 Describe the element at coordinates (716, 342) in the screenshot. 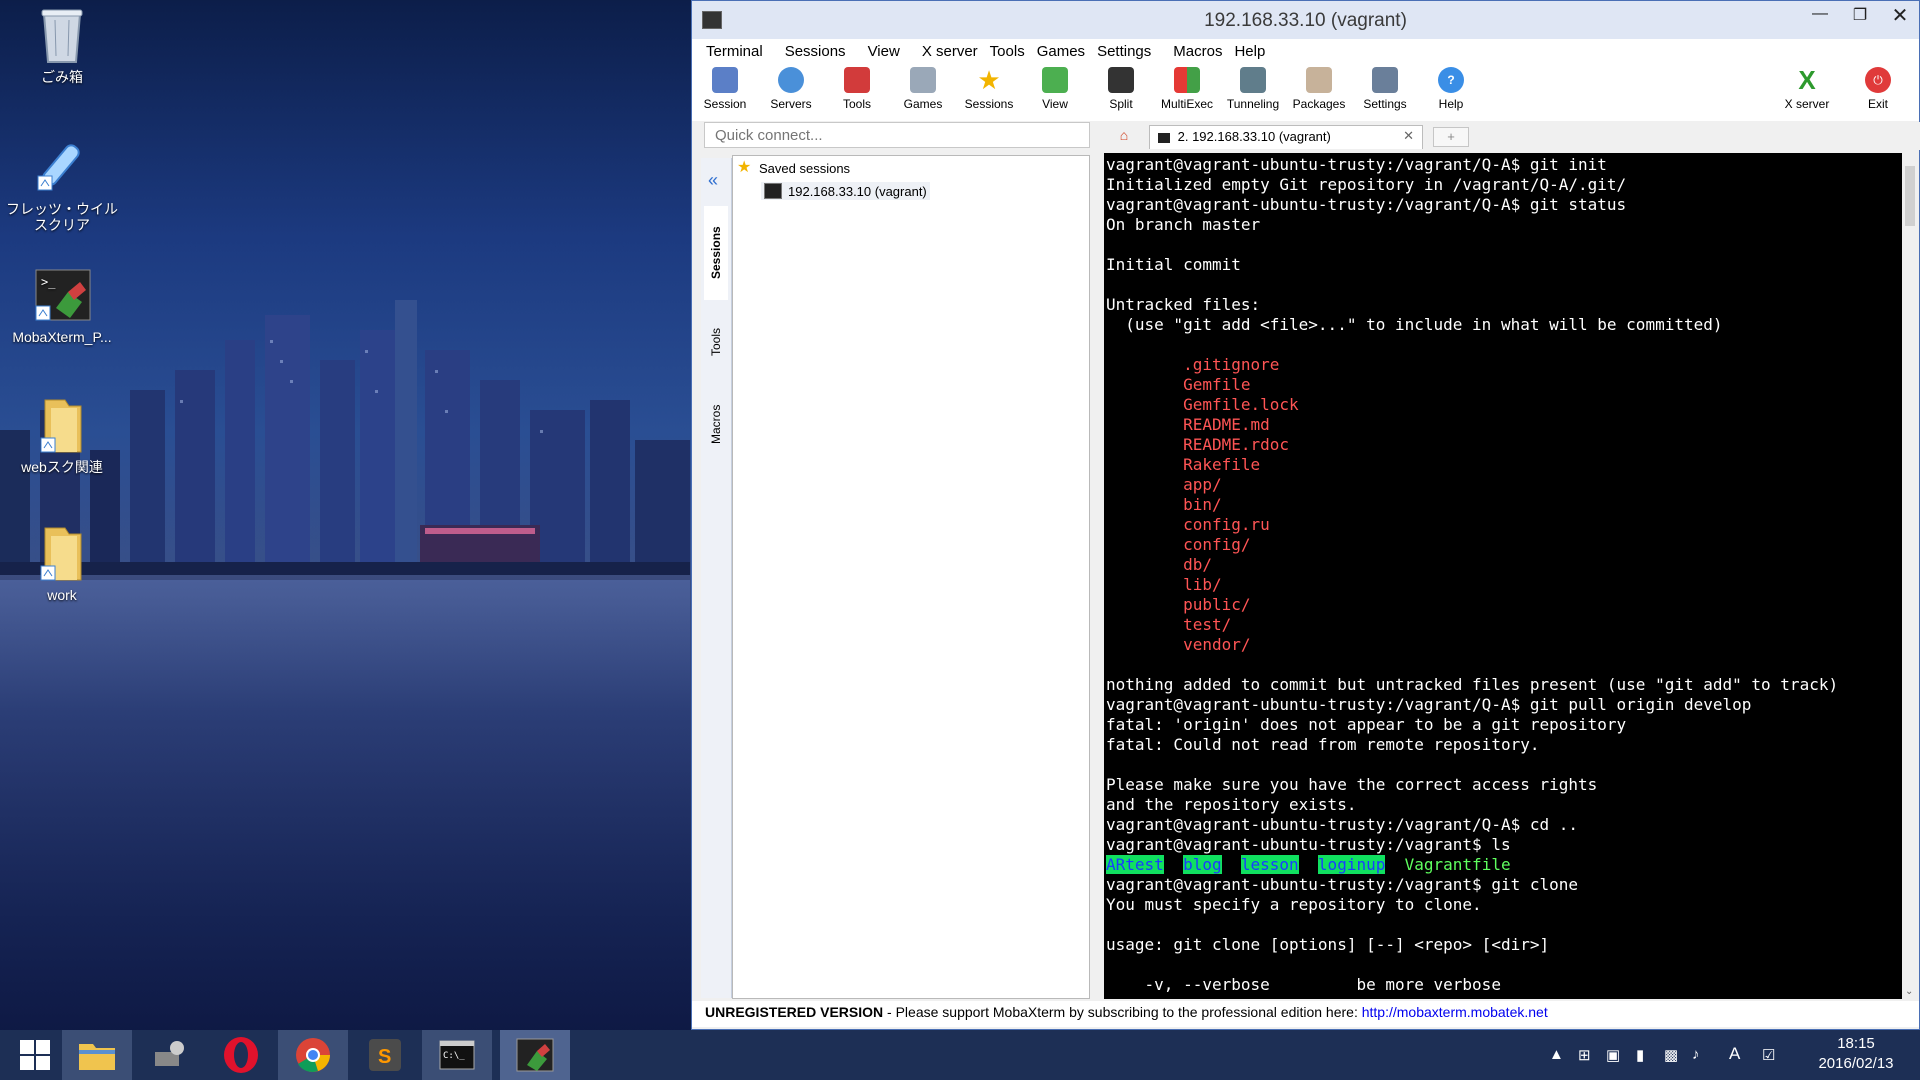

I see `tab-tools: Tools` at that location.